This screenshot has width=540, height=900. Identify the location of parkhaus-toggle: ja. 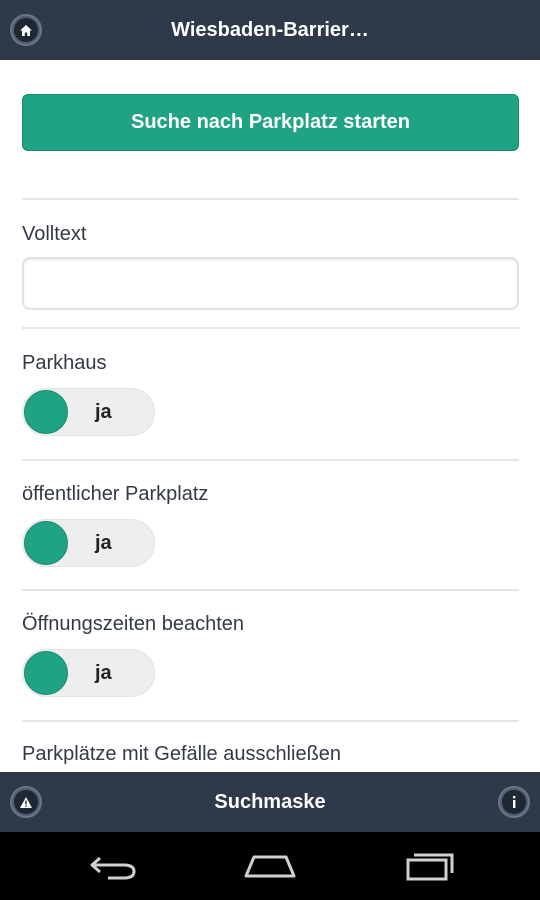
(88, 412).